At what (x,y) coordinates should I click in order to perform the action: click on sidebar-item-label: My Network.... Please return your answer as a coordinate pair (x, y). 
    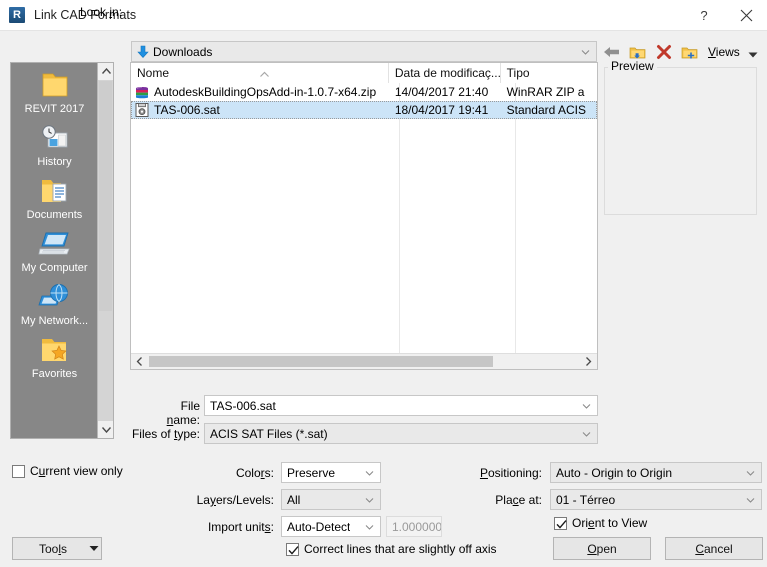
    Looking at the image, I should click on (54, 321).